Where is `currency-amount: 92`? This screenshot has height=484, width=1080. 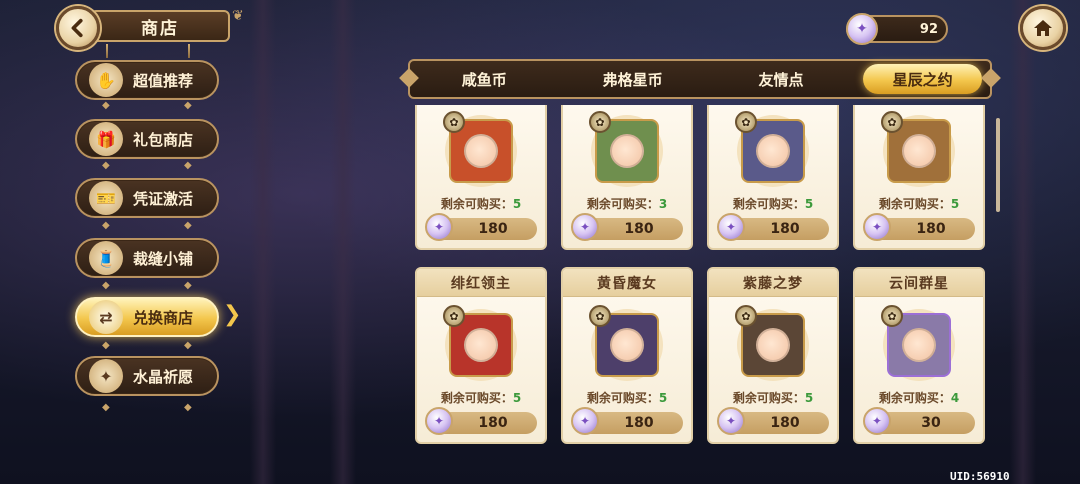
currency-amount: 92 is located at coordinates (928, 29).